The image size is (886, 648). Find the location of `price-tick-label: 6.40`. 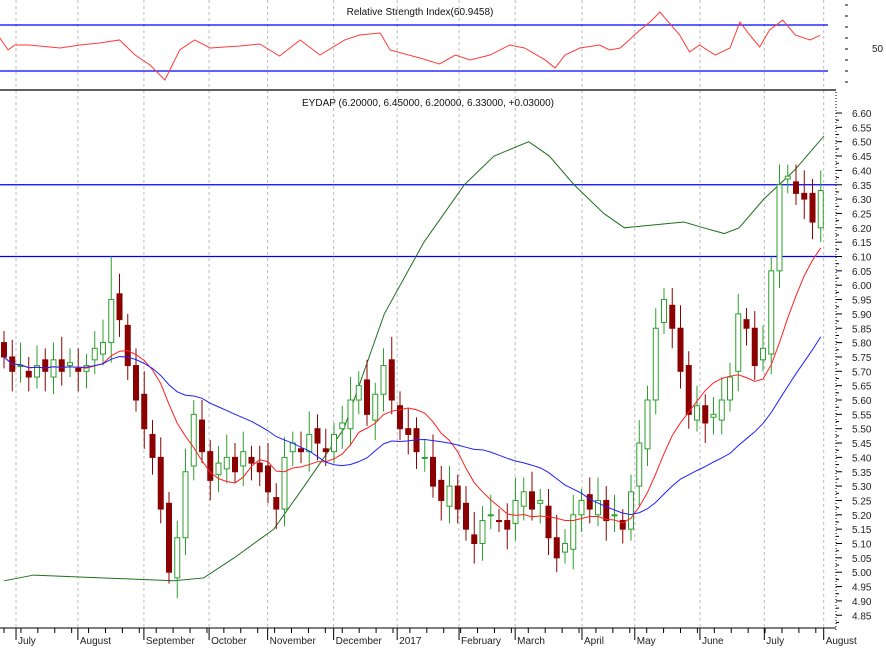

price-tick-label: 6.40 is located at coordinates (862, 171).